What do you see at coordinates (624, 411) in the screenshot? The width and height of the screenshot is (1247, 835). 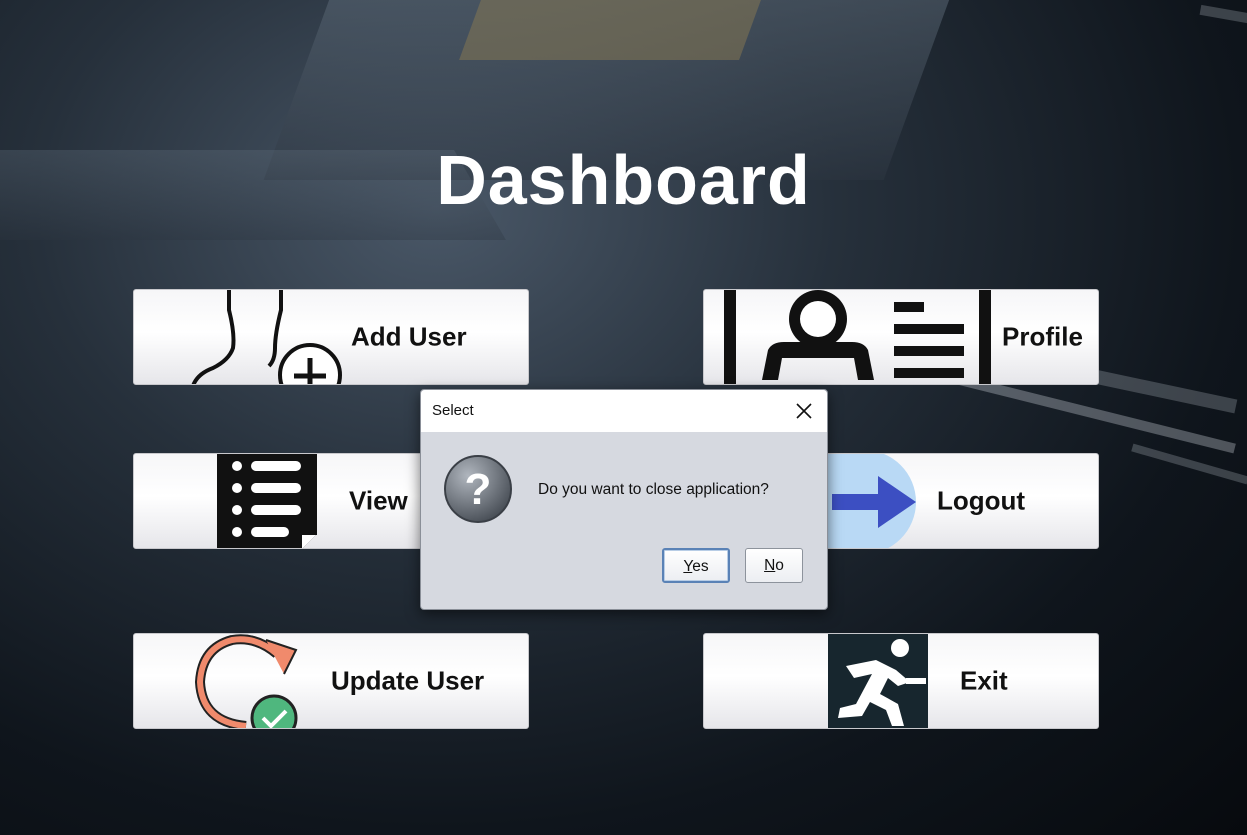 I see `dialog-titlebar: Select` at bounding box center [624, 411].